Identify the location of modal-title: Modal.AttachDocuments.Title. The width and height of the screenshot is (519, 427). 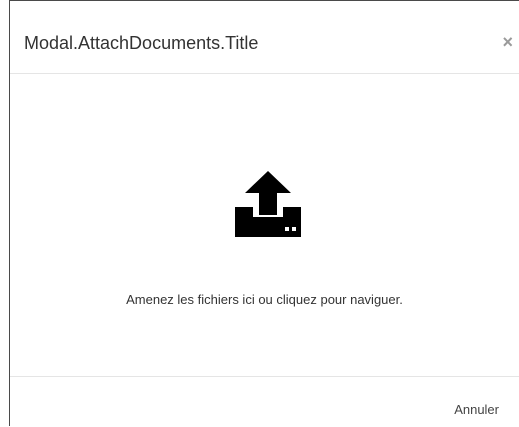
(141, 43).